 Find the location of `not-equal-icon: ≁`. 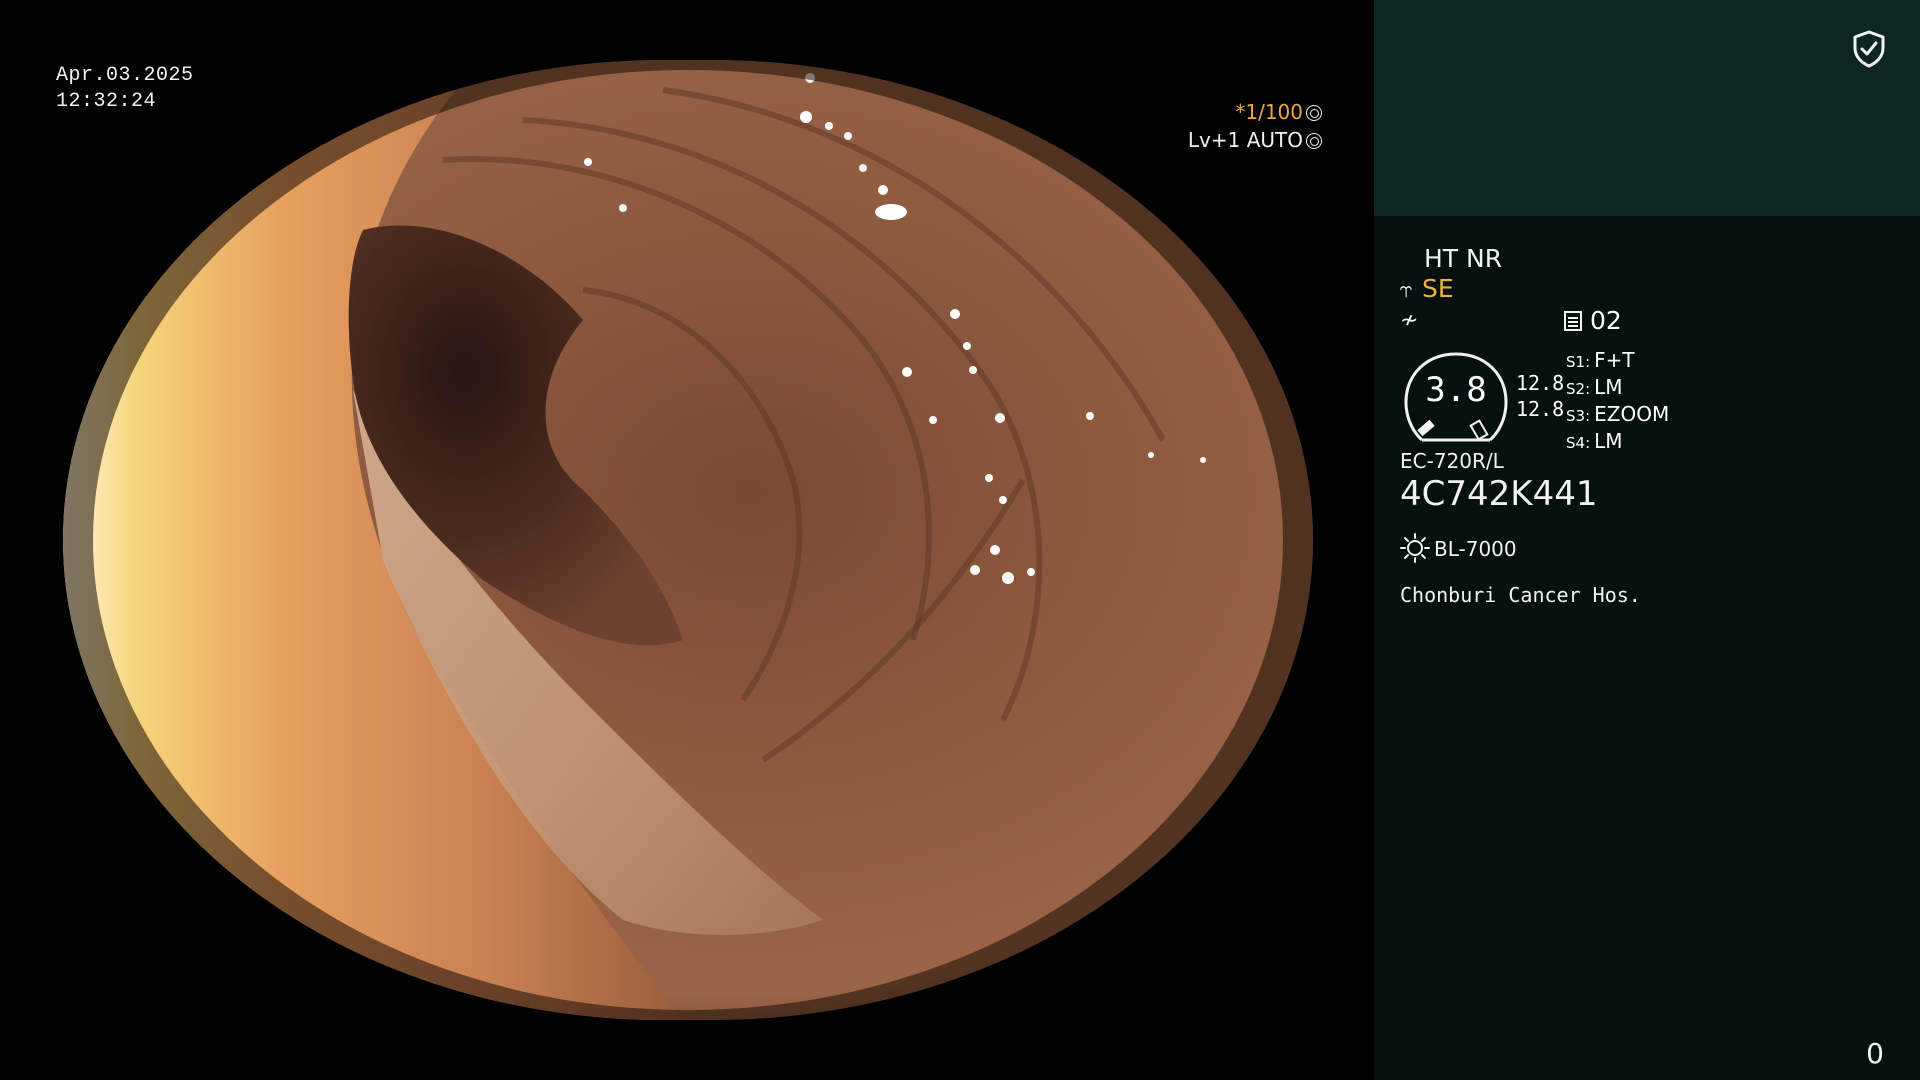

not-equal-icon: ≁ is located at coordinates (1409, 320).